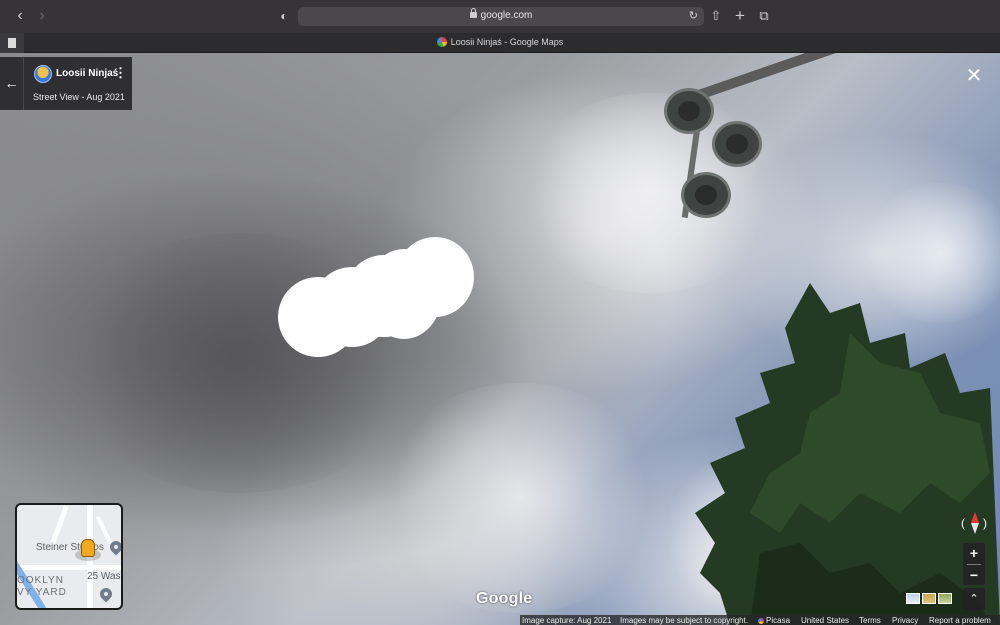  Describe the element at coordinates (79, 97) in the screenshot. I see `street-view-date: Street View - Aug 2021` at that location.